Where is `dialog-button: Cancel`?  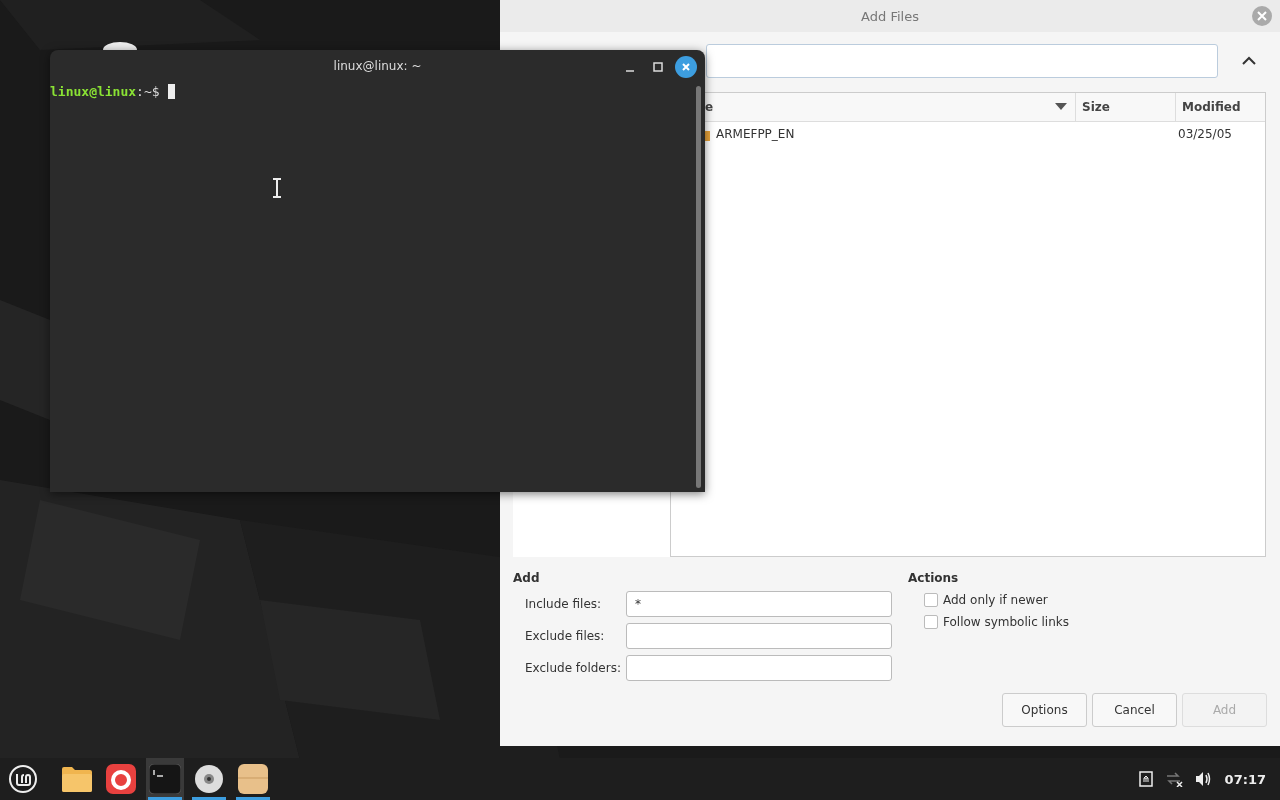 dialog-button: Cancel is located at coordinates (1134, 710).